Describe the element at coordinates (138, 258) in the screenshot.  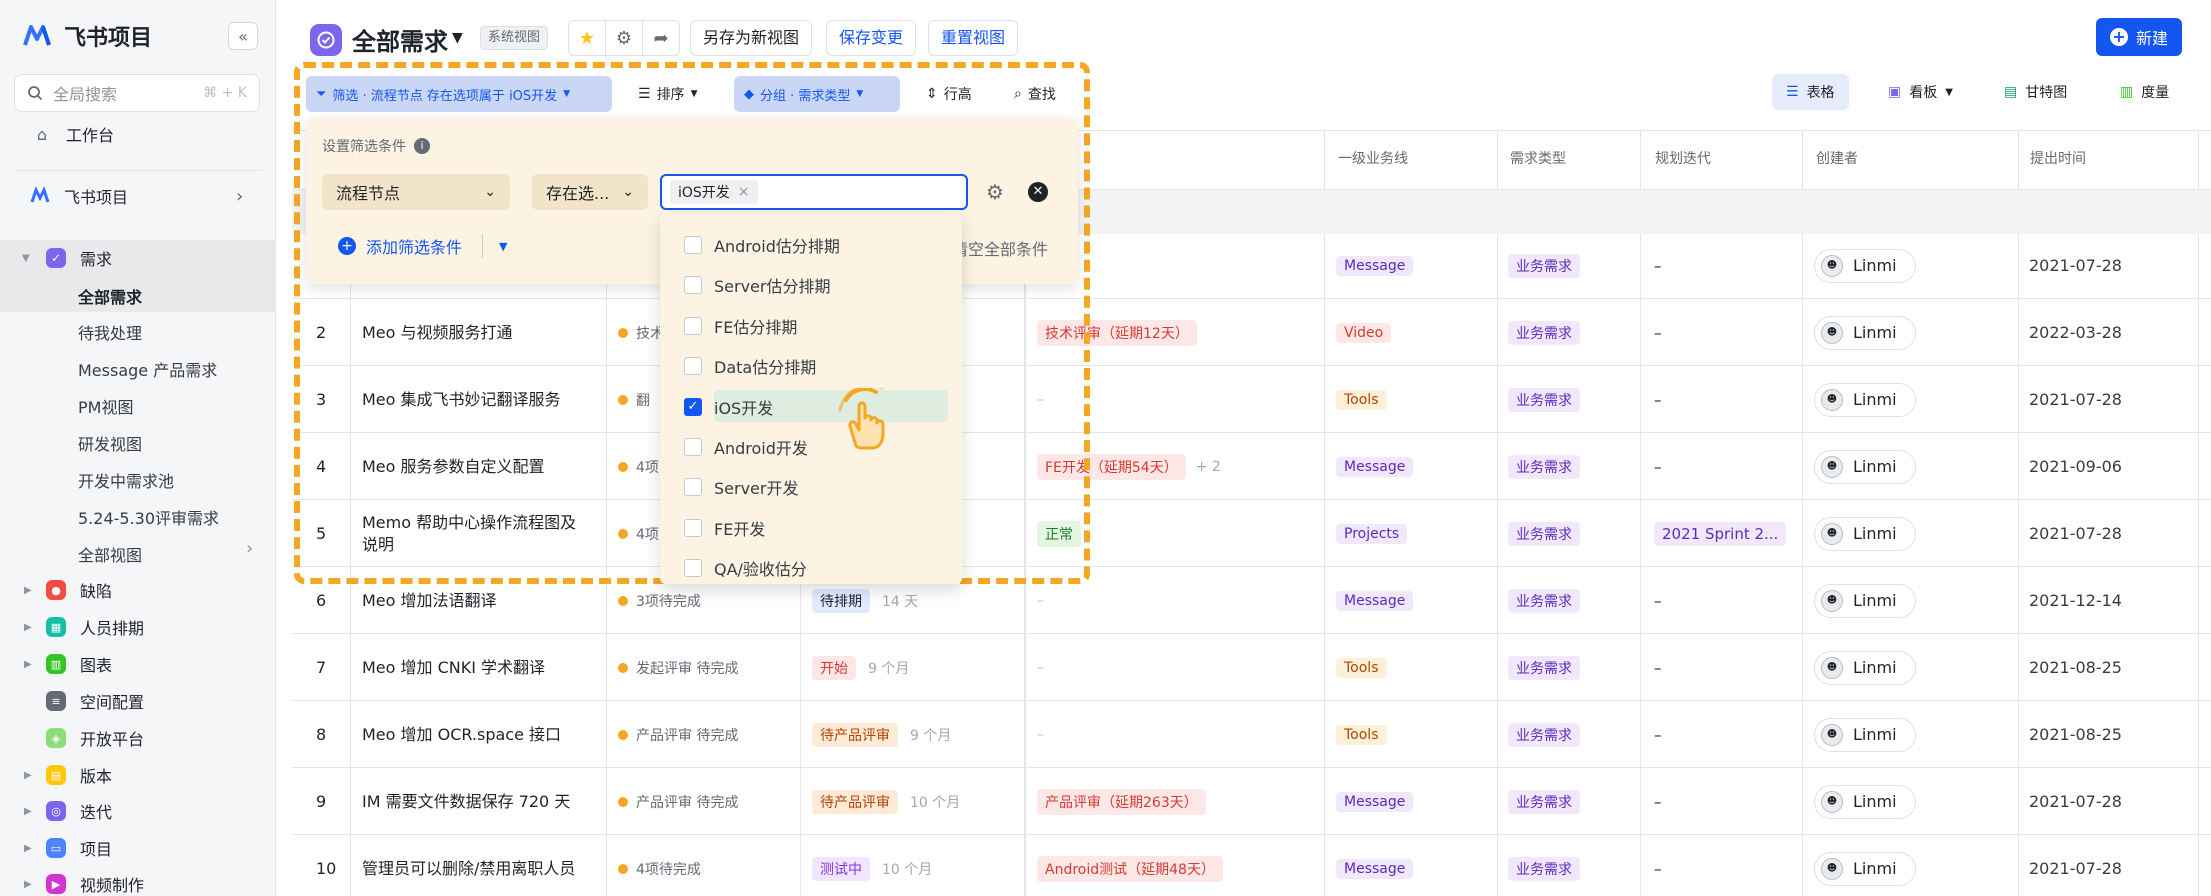
I see `sidebar-item-requirements: ▼ ✓ 需求` at that location.